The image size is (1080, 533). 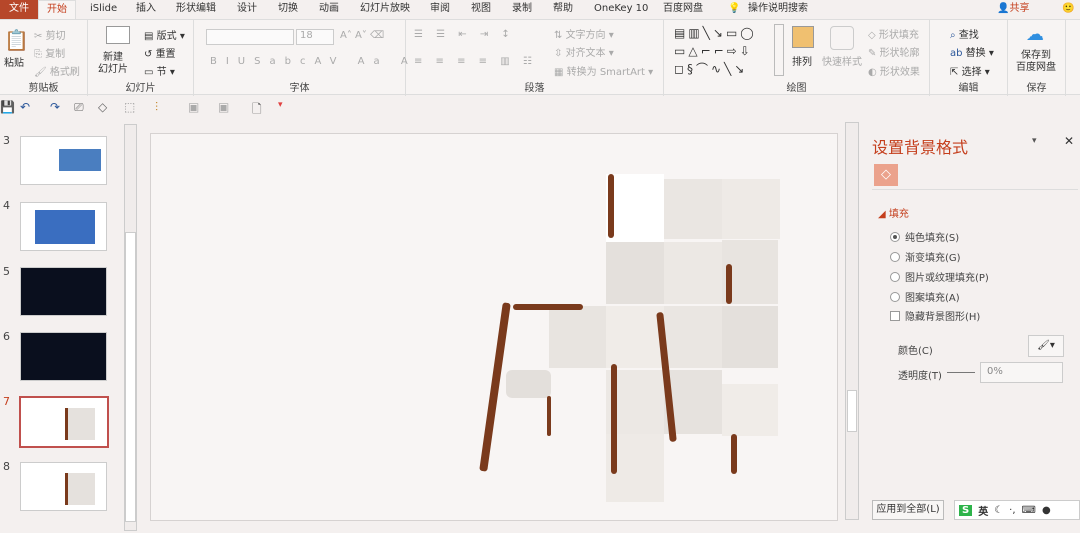 What do you see at coordinates (563, 9) in the screenshot?
I see `tab-help: 帮助` at bounding box center [563, 9].